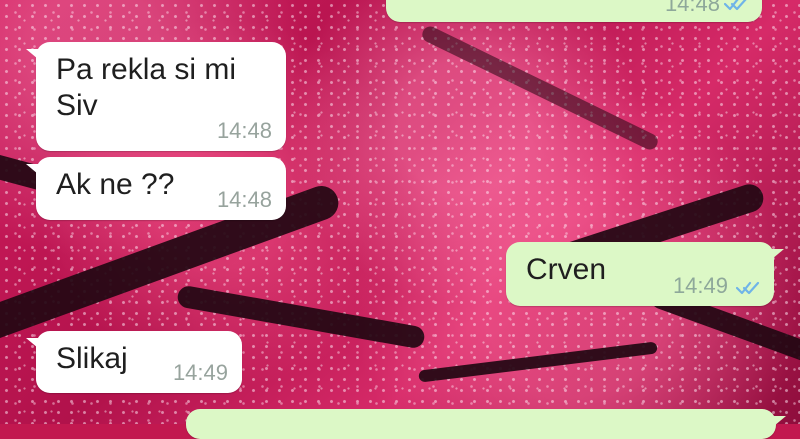  What do you see at coordinates (92, 358) in the screenshot?
I see `message-text: Slikaj` at bounding box center [92, 358].